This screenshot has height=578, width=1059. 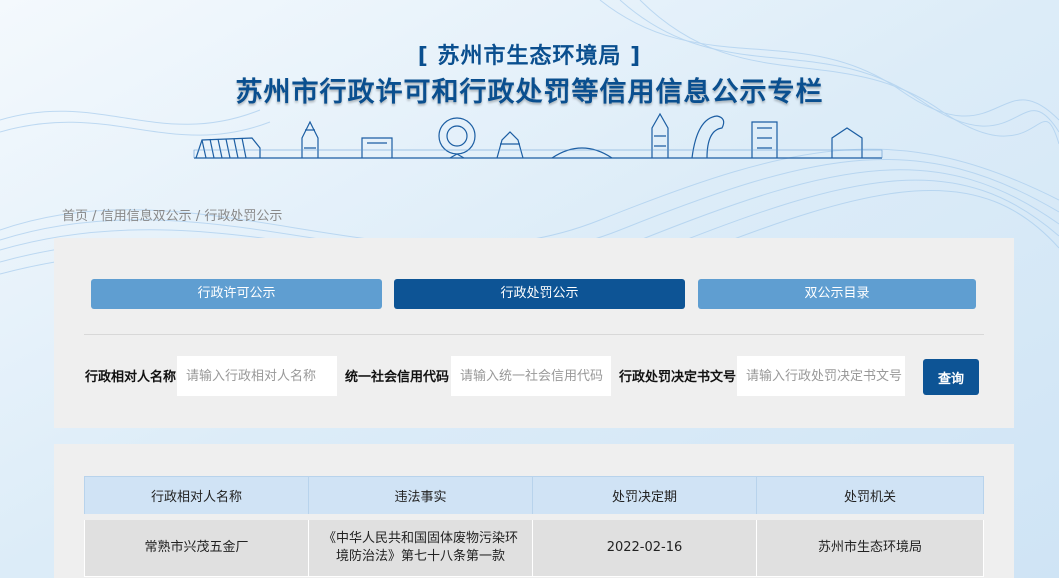 I want to click on table-cell: 常熟市兴茂五金厂, so click(x=196, y=545).